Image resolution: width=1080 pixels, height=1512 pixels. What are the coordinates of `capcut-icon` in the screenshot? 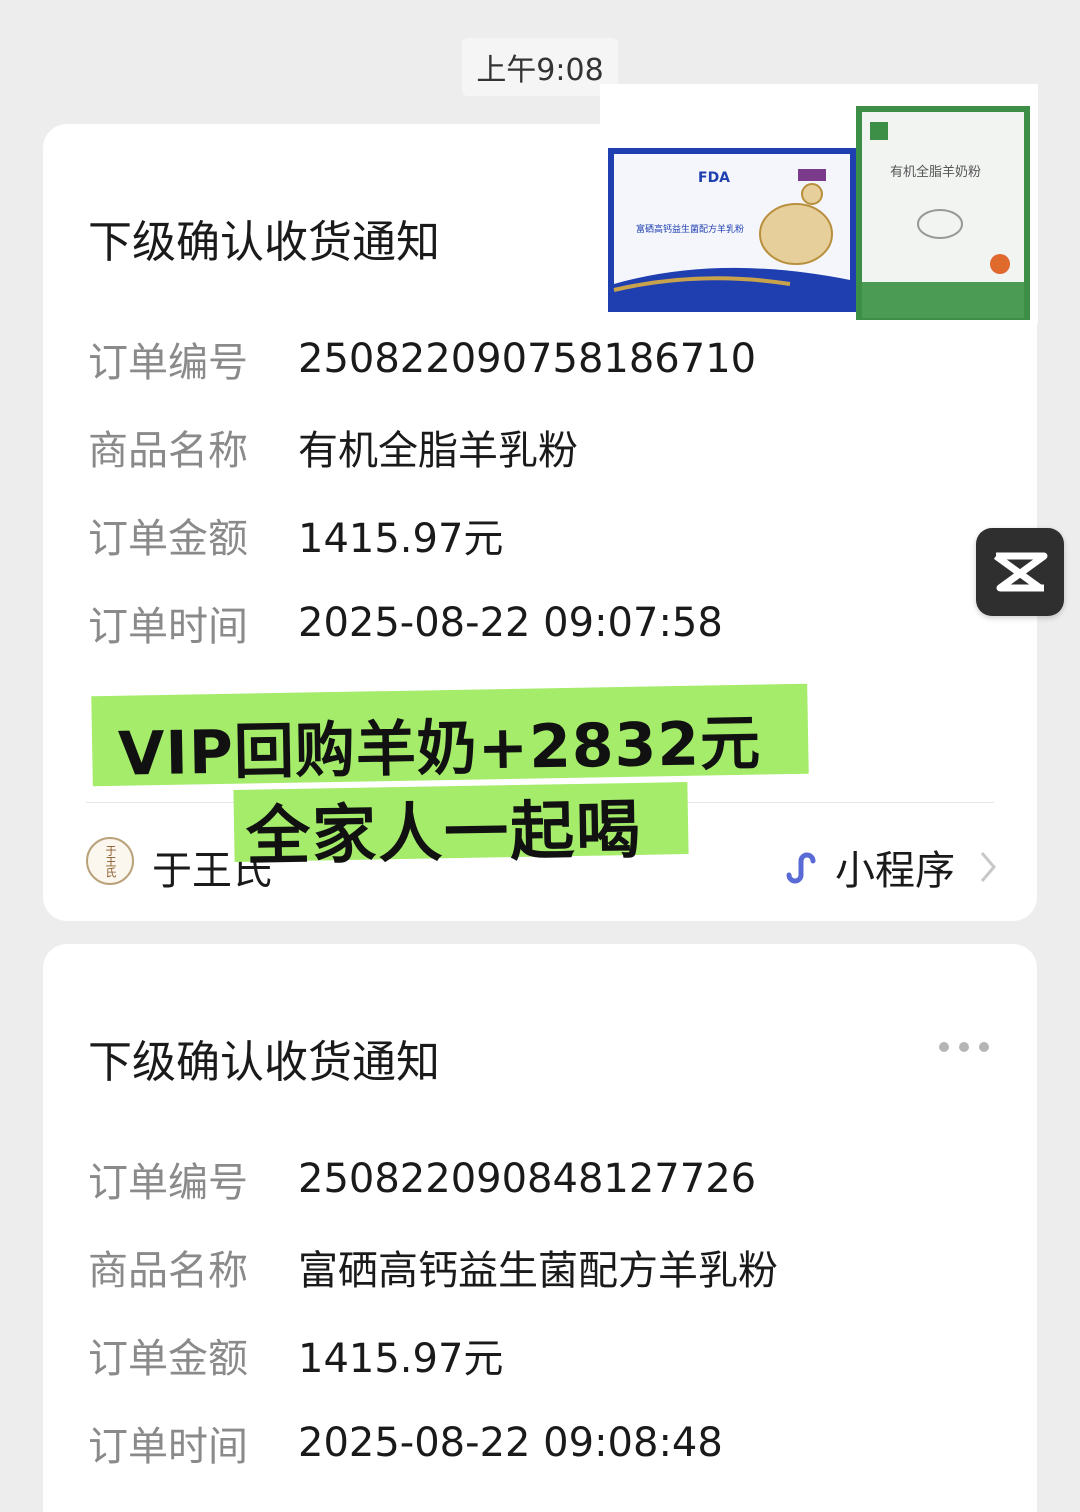 It's located at (1020, 572).